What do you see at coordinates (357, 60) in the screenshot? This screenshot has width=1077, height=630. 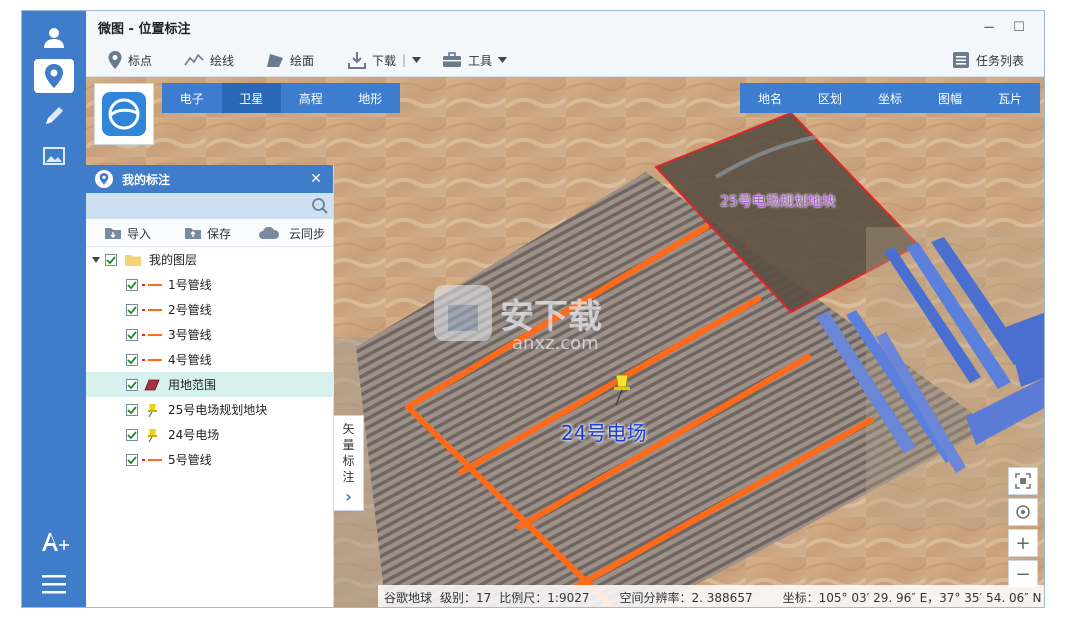 I see `download-icon` at bounding box center [357, 60].